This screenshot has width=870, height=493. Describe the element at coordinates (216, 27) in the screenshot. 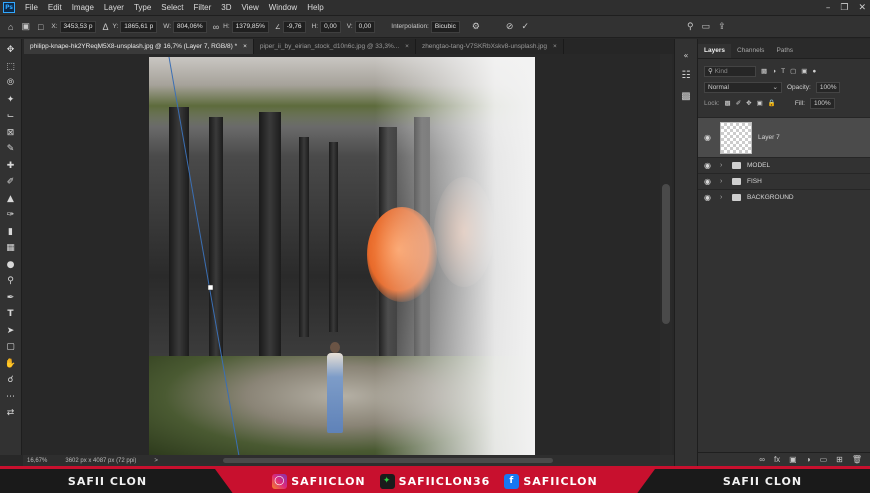

I see `link-icon: ∞` at that location.